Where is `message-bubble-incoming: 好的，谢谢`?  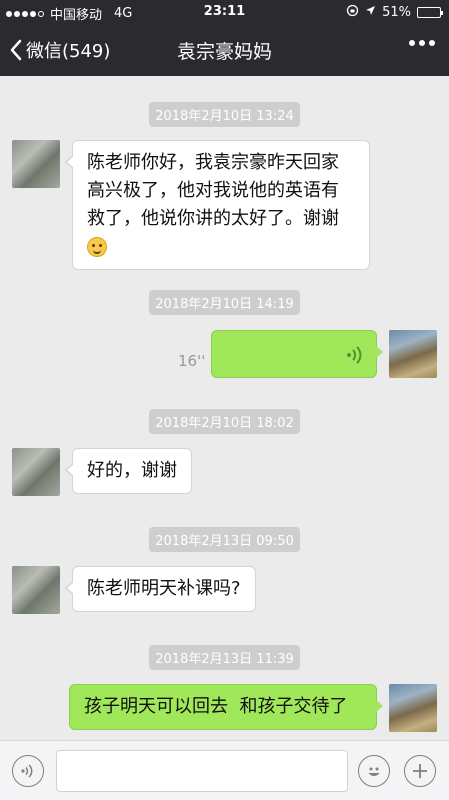 message-bubble-incoming: 好的，谢谢 is located at coordinates (128, 471).